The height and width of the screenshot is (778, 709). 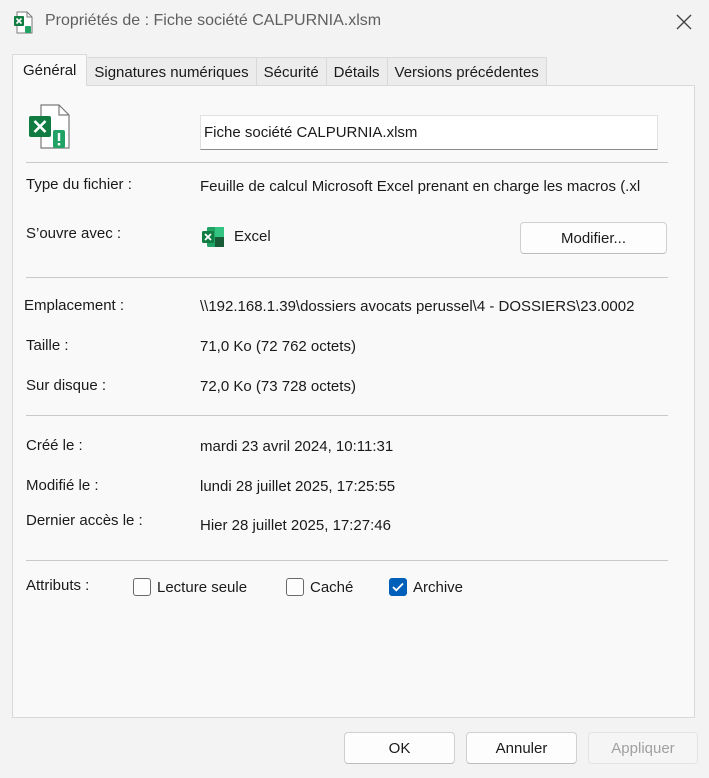 I want to click on archive-label: Archive, so click(x=438, y=587).